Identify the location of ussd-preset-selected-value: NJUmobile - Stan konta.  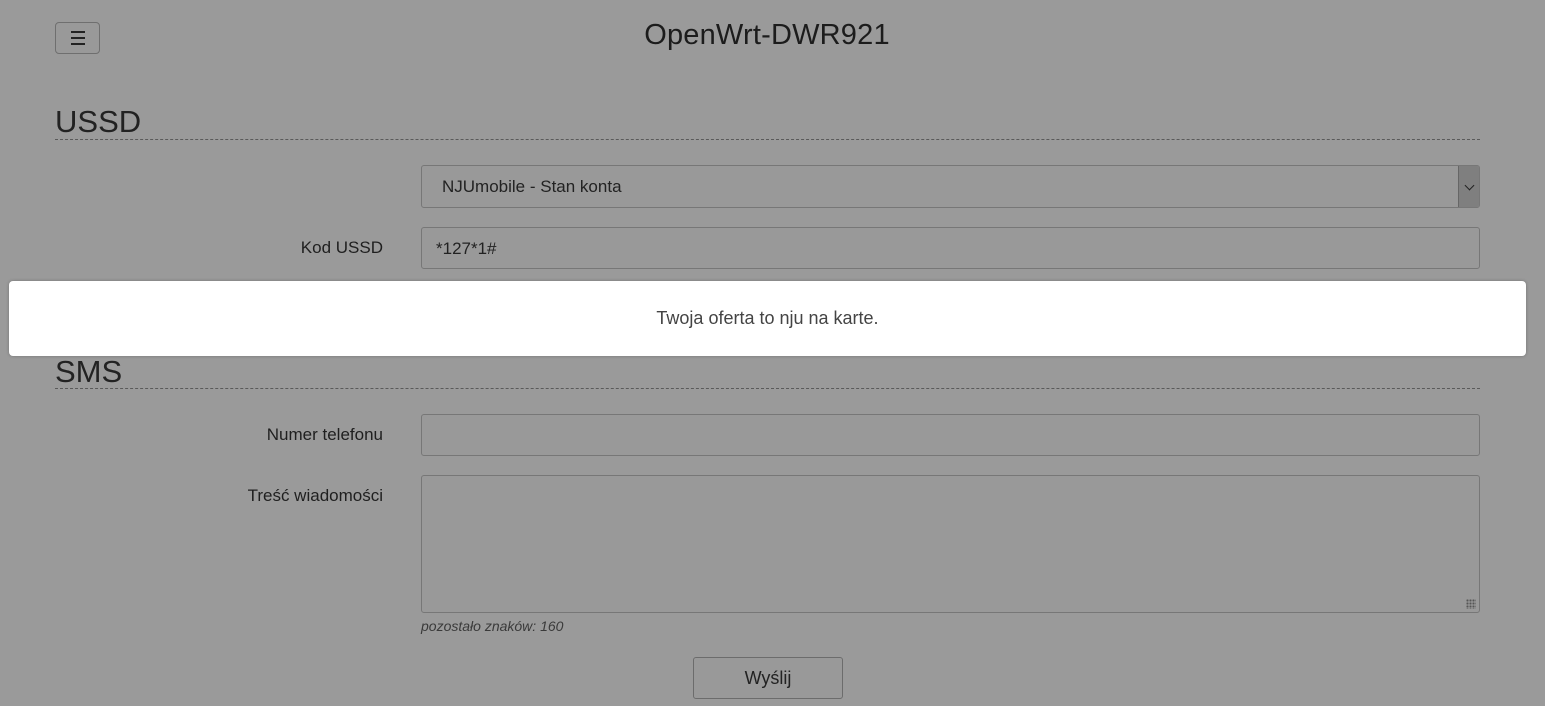
(532, 186).